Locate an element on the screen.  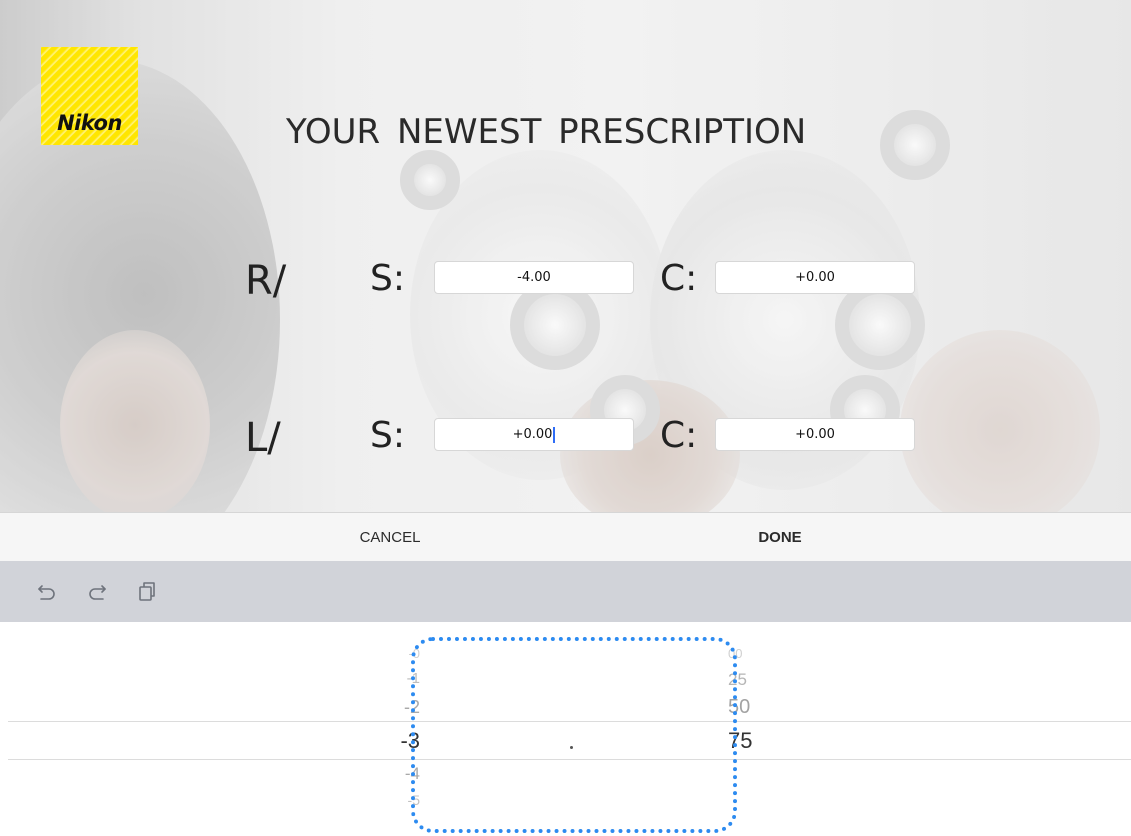
action-bar: CANCEL DONE is located at coordinates (565, 536).